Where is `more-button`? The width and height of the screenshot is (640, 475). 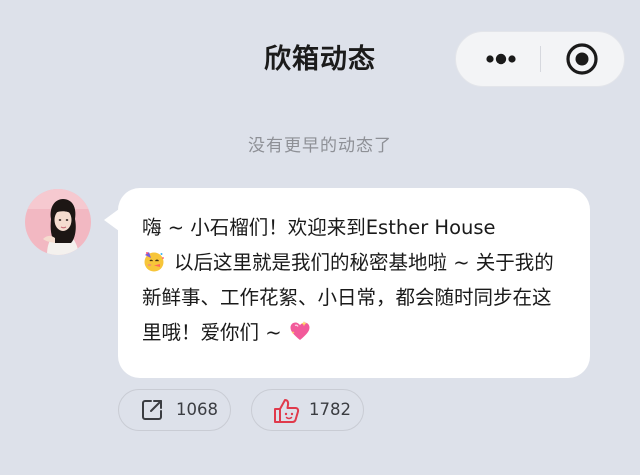 more-button is located at coordinates (498, 59).